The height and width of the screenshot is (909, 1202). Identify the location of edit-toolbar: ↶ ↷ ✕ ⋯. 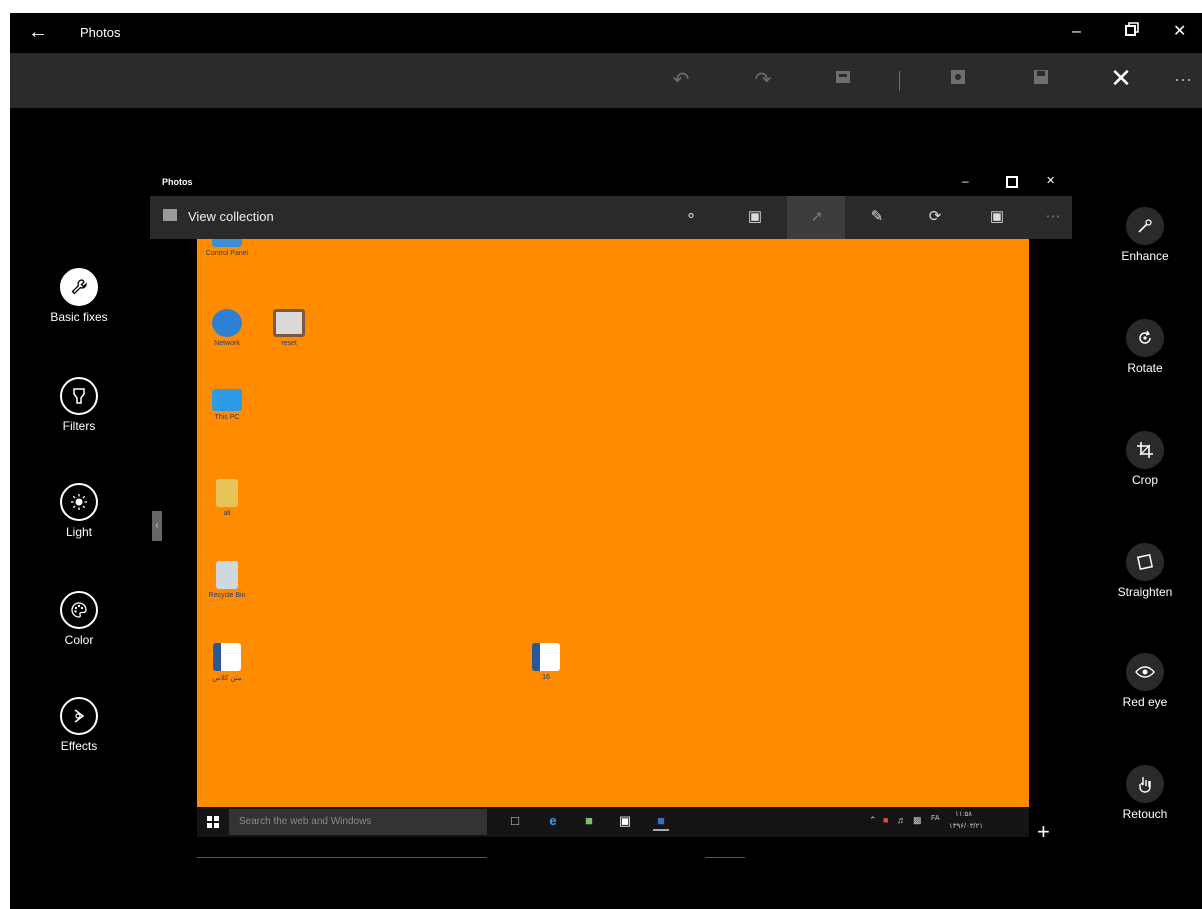
(606, 80).